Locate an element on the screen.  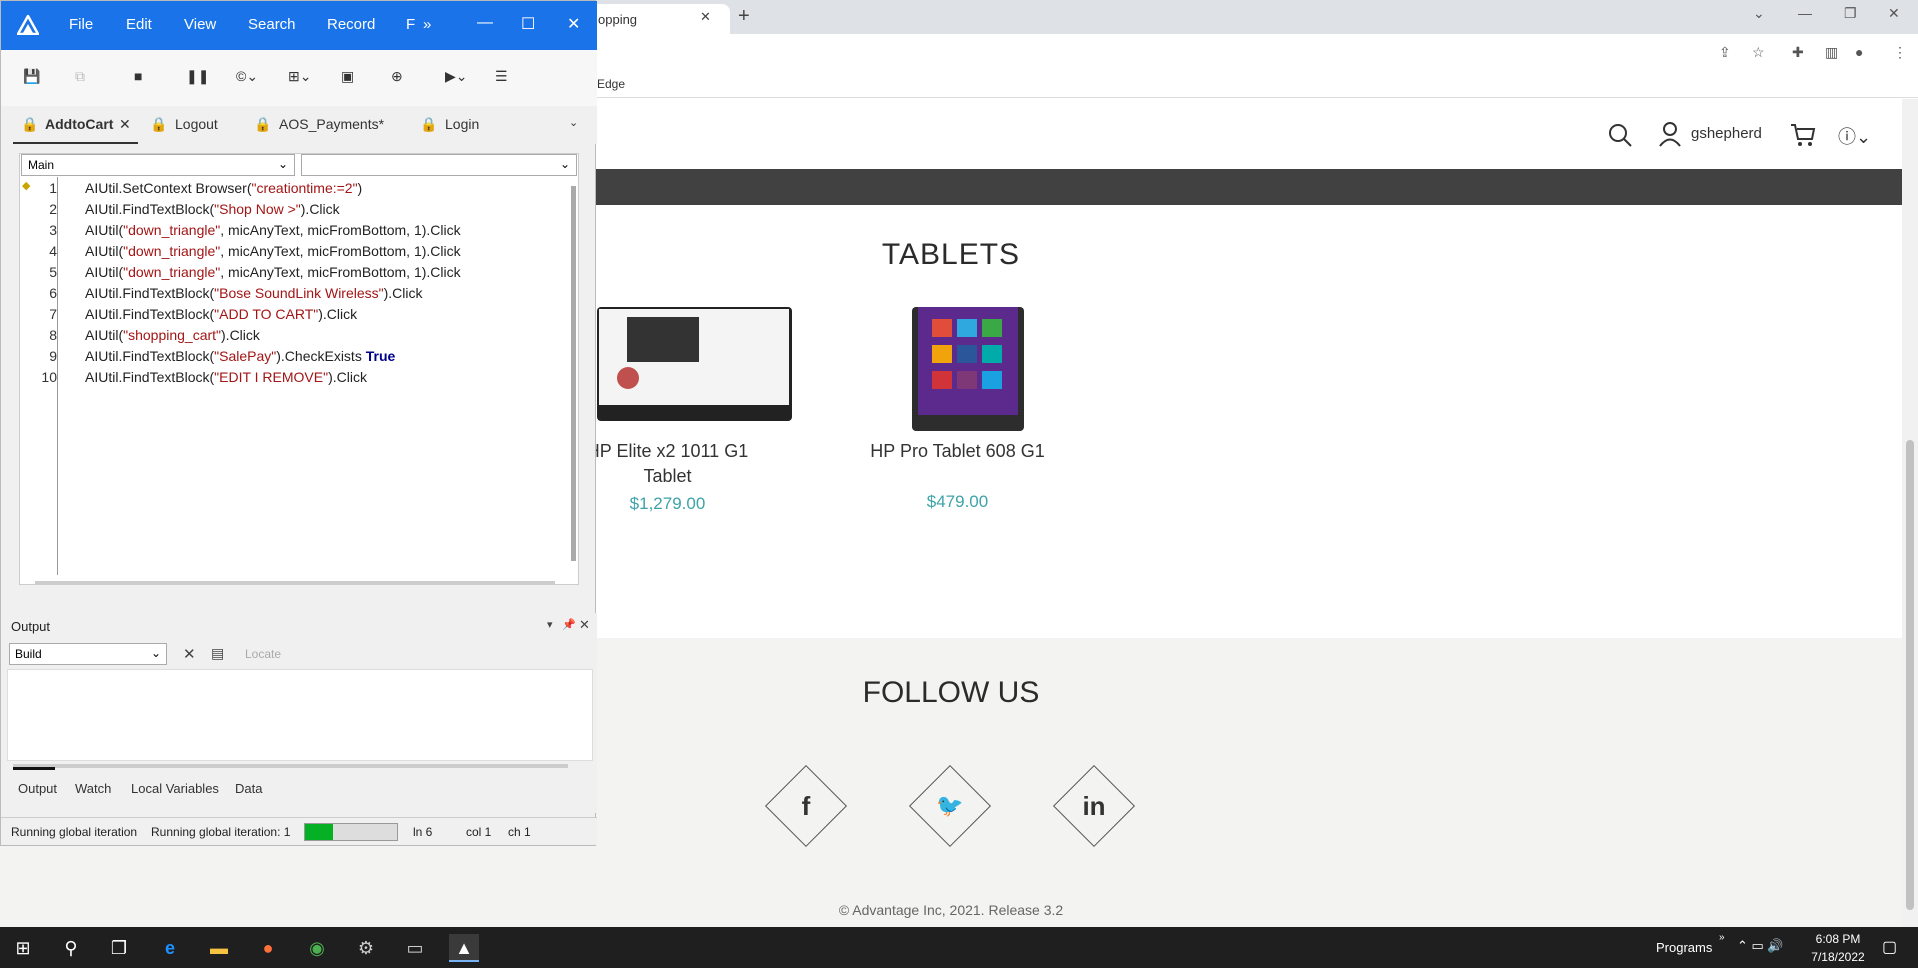
function-combo: ⌄ is located at coordinates (439, 165).